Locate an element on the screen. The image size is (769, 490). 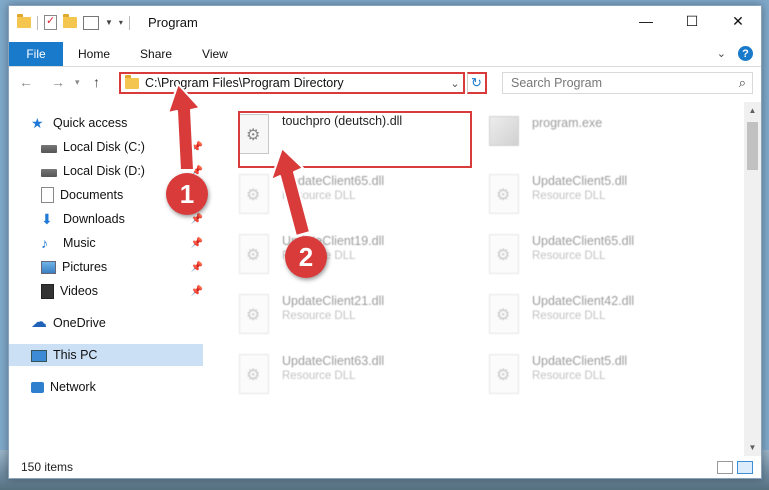
address-path: C:\Program Files\Program Directory is located at coordinates (296, 83).